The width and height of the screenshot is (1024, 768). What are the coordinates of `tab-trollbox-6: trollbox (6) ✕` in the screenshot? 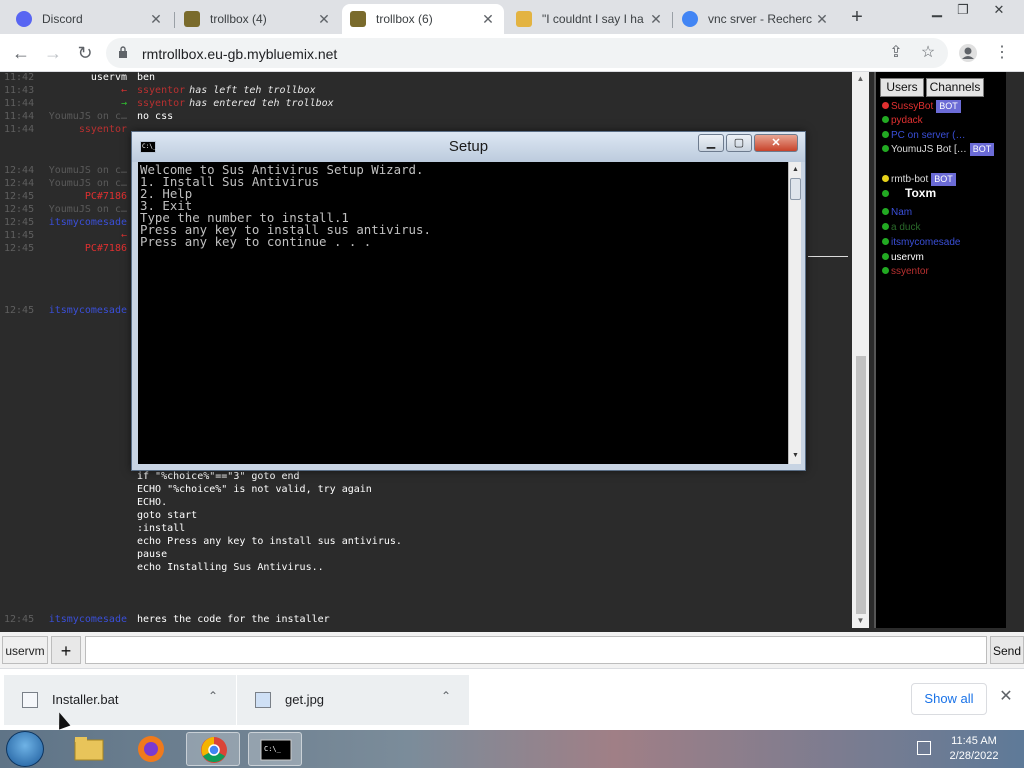 It's located at (423, 19).